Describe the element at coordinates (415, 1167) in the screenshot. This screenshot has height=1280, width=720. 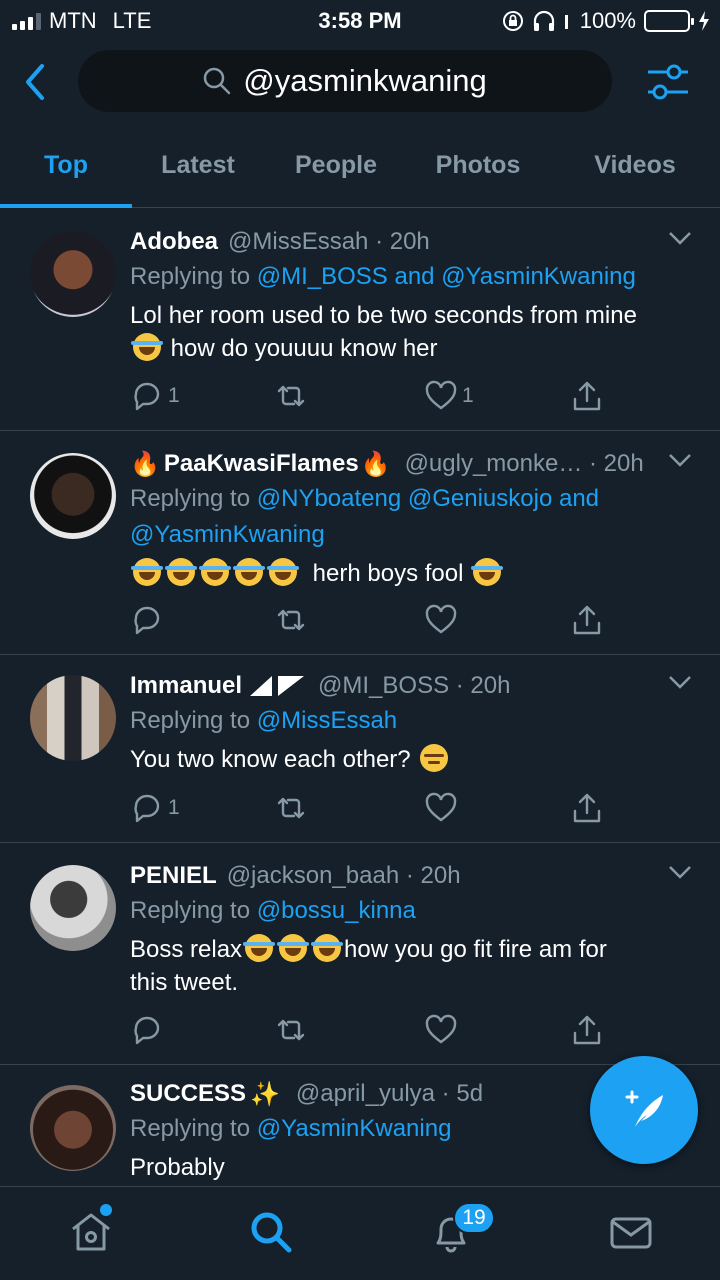
I see `tweet-text: Probably` at that location.